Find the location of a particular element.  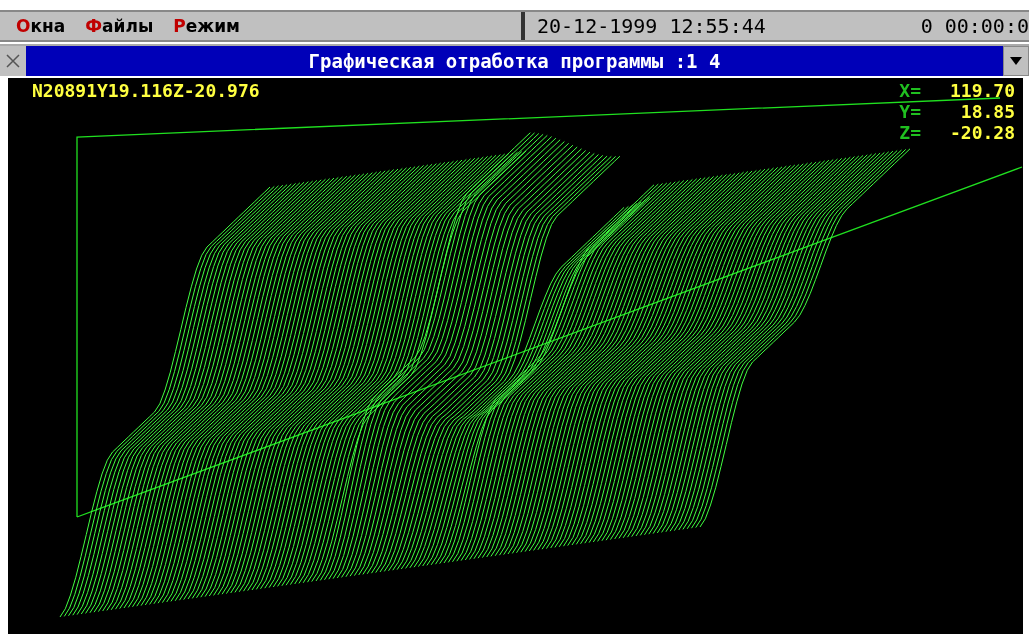

close-icon is located at coordinates (13, 61).